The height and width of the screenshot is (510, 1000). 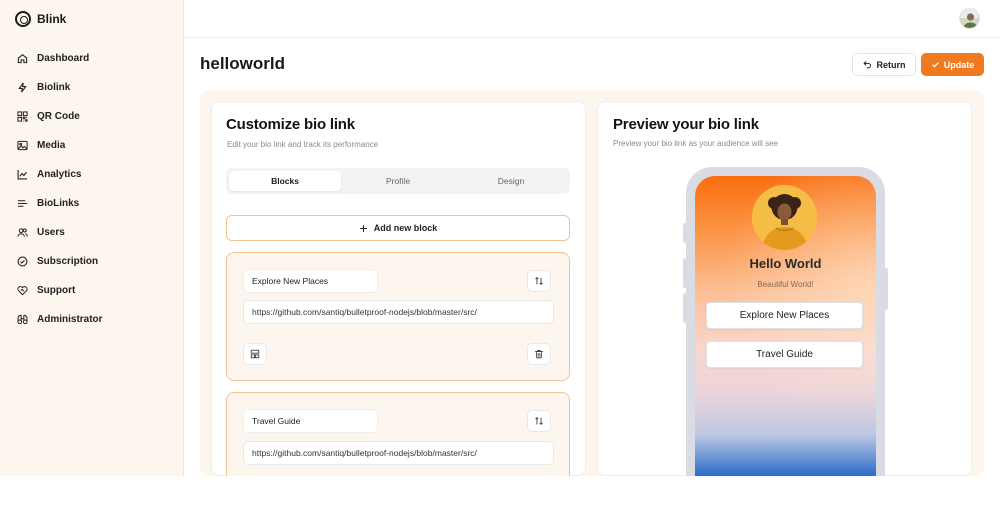 I want to click on image-icon, so click(x=22, y=145).